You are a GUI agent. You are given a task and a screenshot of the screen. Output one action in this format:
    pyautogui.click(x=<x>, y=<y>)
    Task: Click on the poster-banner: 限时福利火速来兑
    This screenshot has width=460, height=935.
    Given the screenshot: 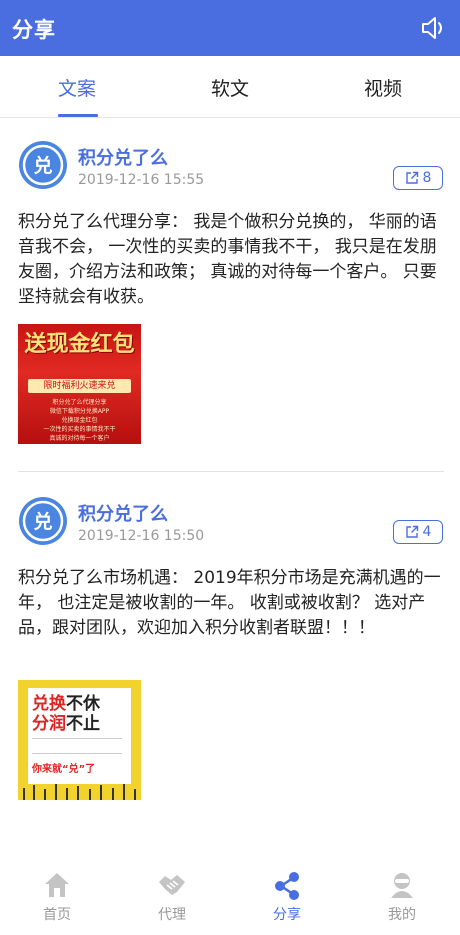 What is the action you would take?
    pyautogui.click(x=79, y=386)
    